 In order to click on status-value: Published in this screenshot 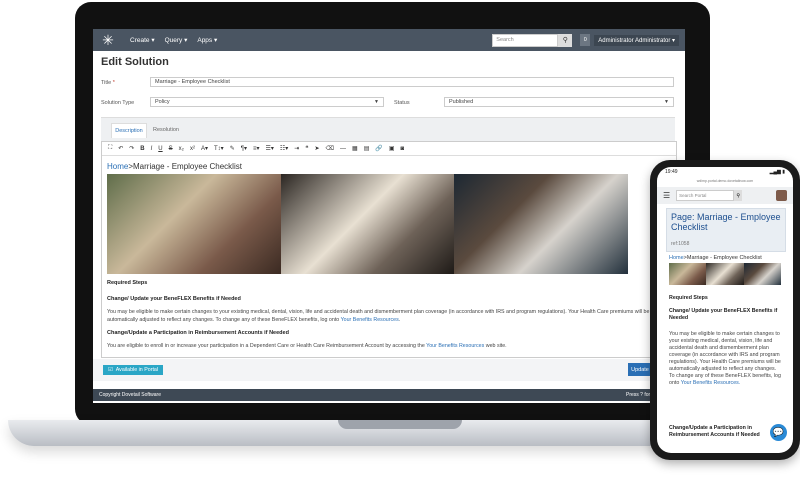, I will do `click(461, 102)`.